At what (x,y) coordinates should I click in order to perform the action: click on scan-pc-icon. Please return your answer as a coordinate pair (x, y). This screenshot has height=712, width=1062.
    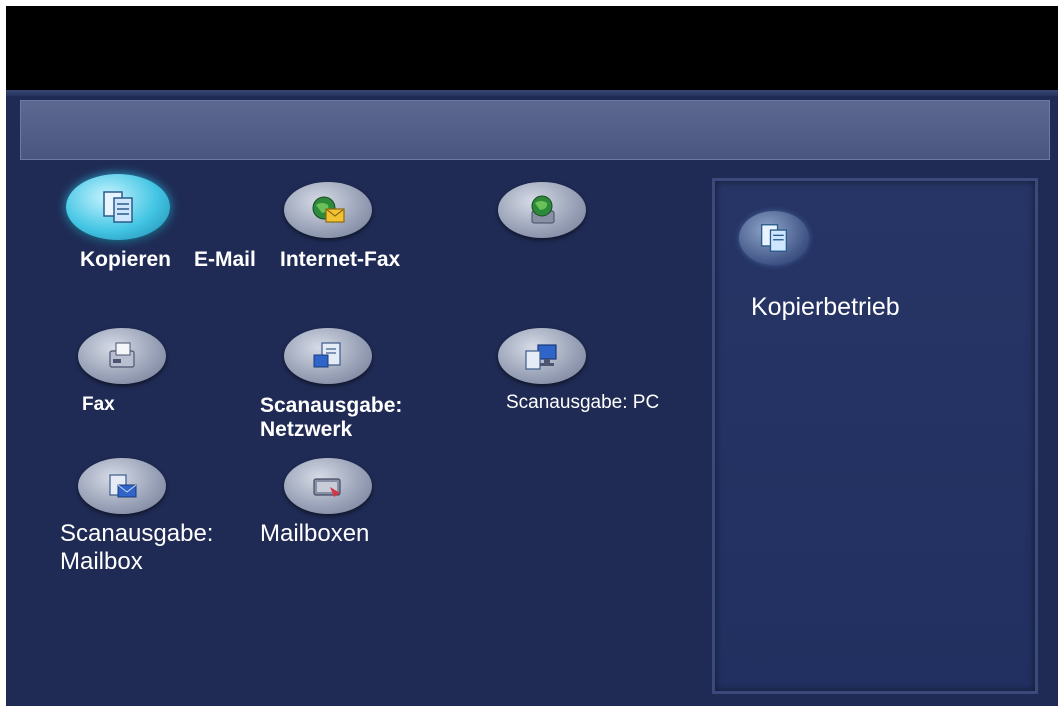
    Looking at the image, I should click on (541, 357).